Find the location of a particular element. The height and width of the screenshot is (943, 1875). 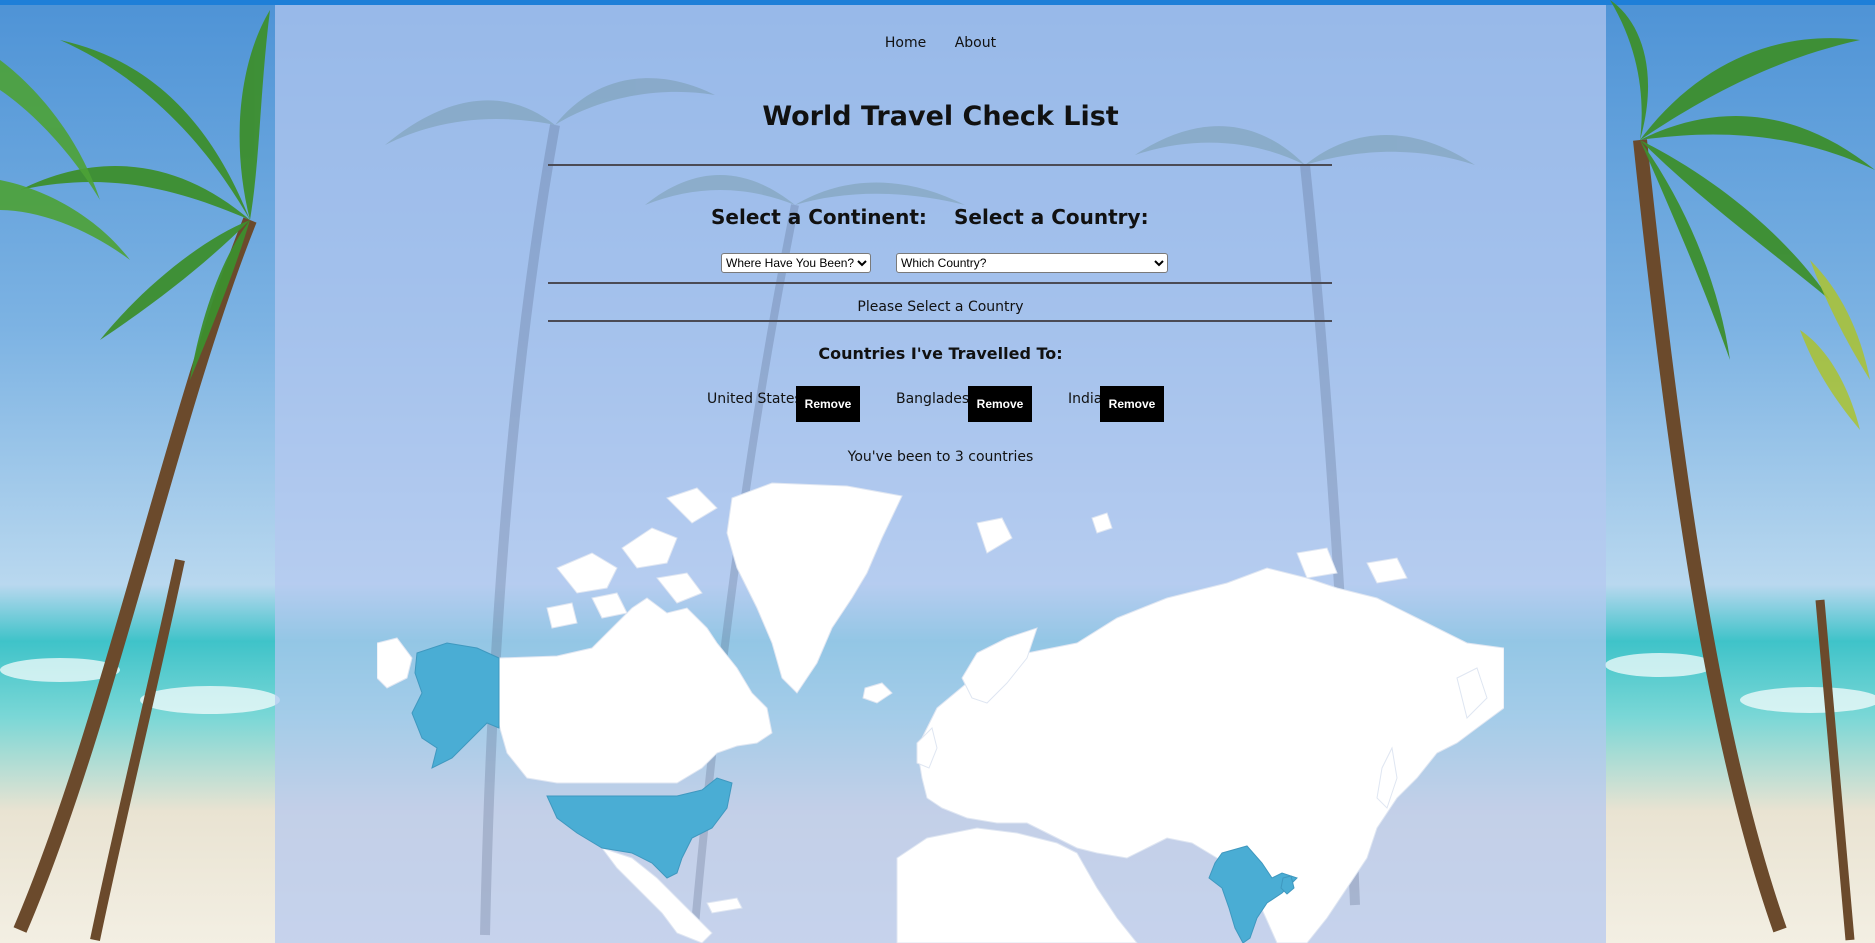

nav-home-link: Home is located at coordinates (905, 43).